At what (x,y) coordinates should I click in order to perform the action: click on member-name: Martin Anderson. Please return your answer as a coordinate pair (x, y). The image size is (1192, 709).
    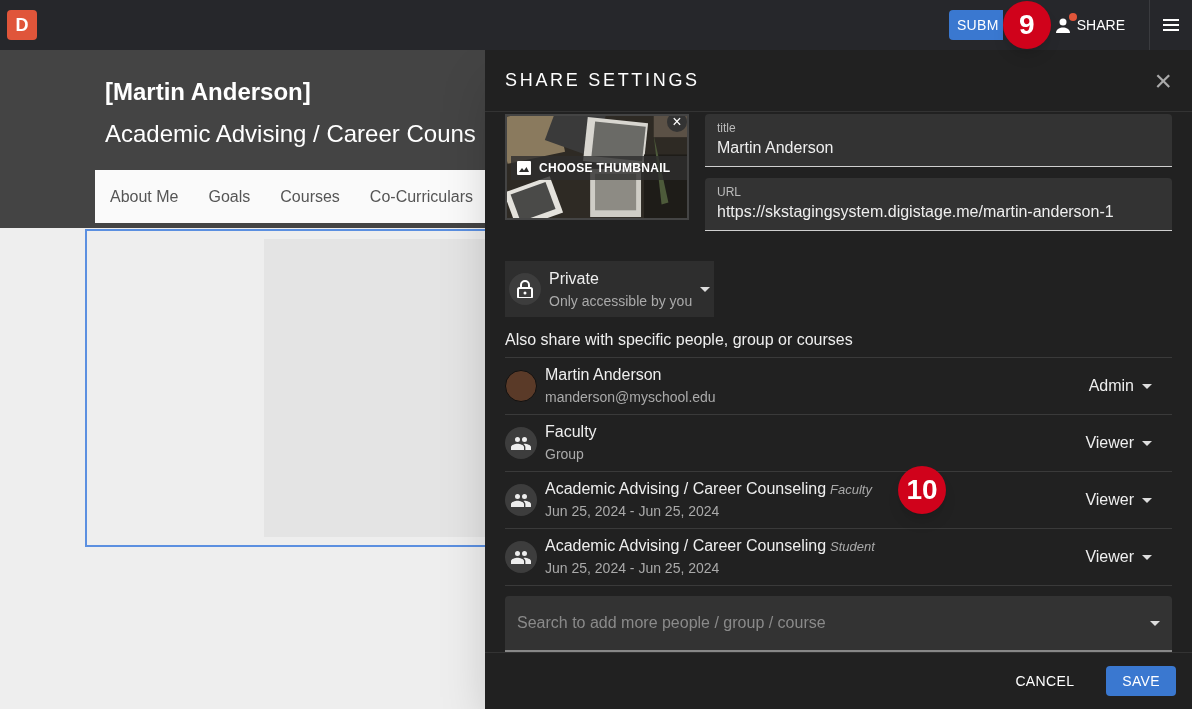
    Looking at the image, I should click on (603, 375).